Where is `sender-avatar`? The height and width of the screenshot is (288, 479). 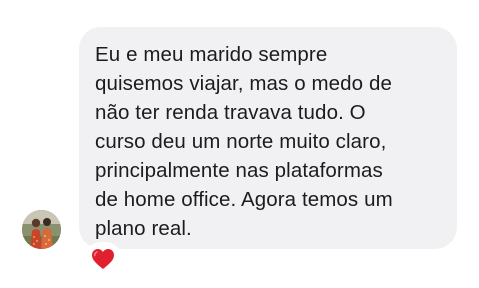 sender-avatar is located at coordinates (41, 229).